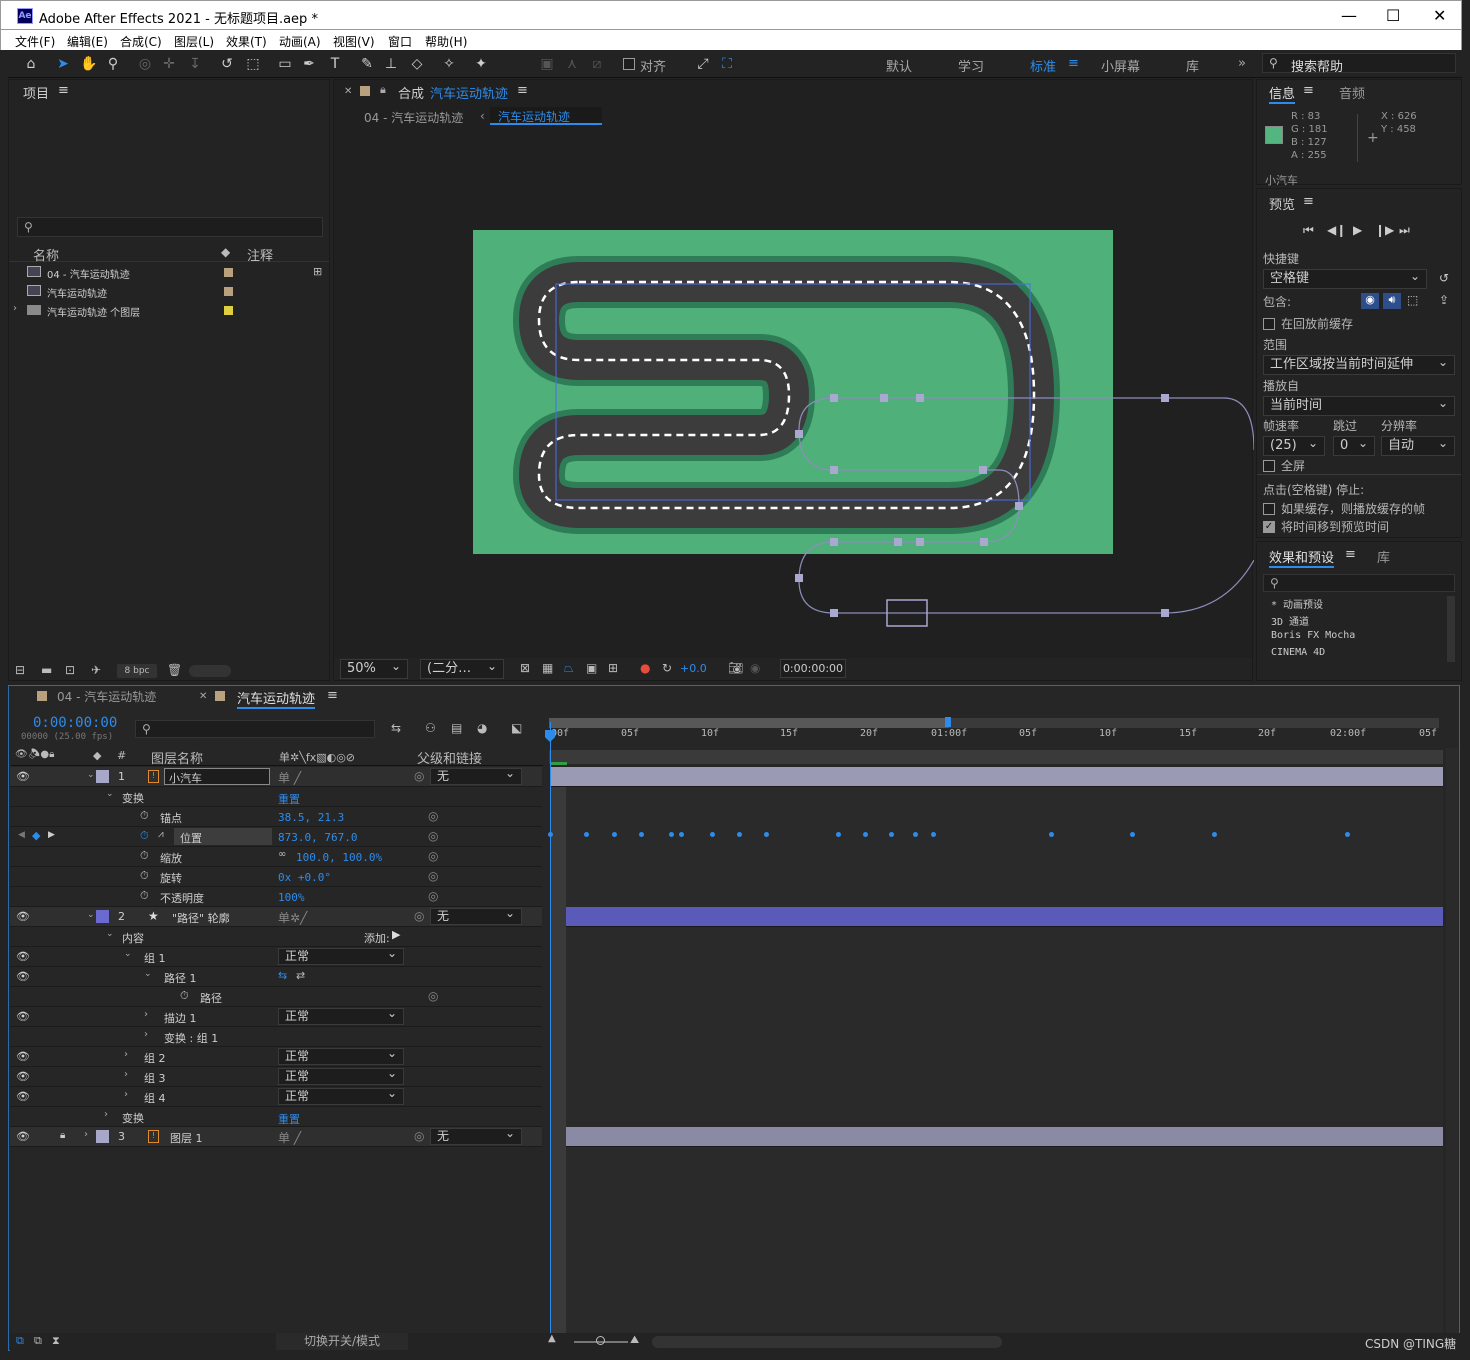 The width and height of the screenshot is (1470, 1360). What do you see at coordinates (56, 1341) in the screenshot?
I see `in-out-toggle-icon: ⧗` at bounding box center [56, 1341].